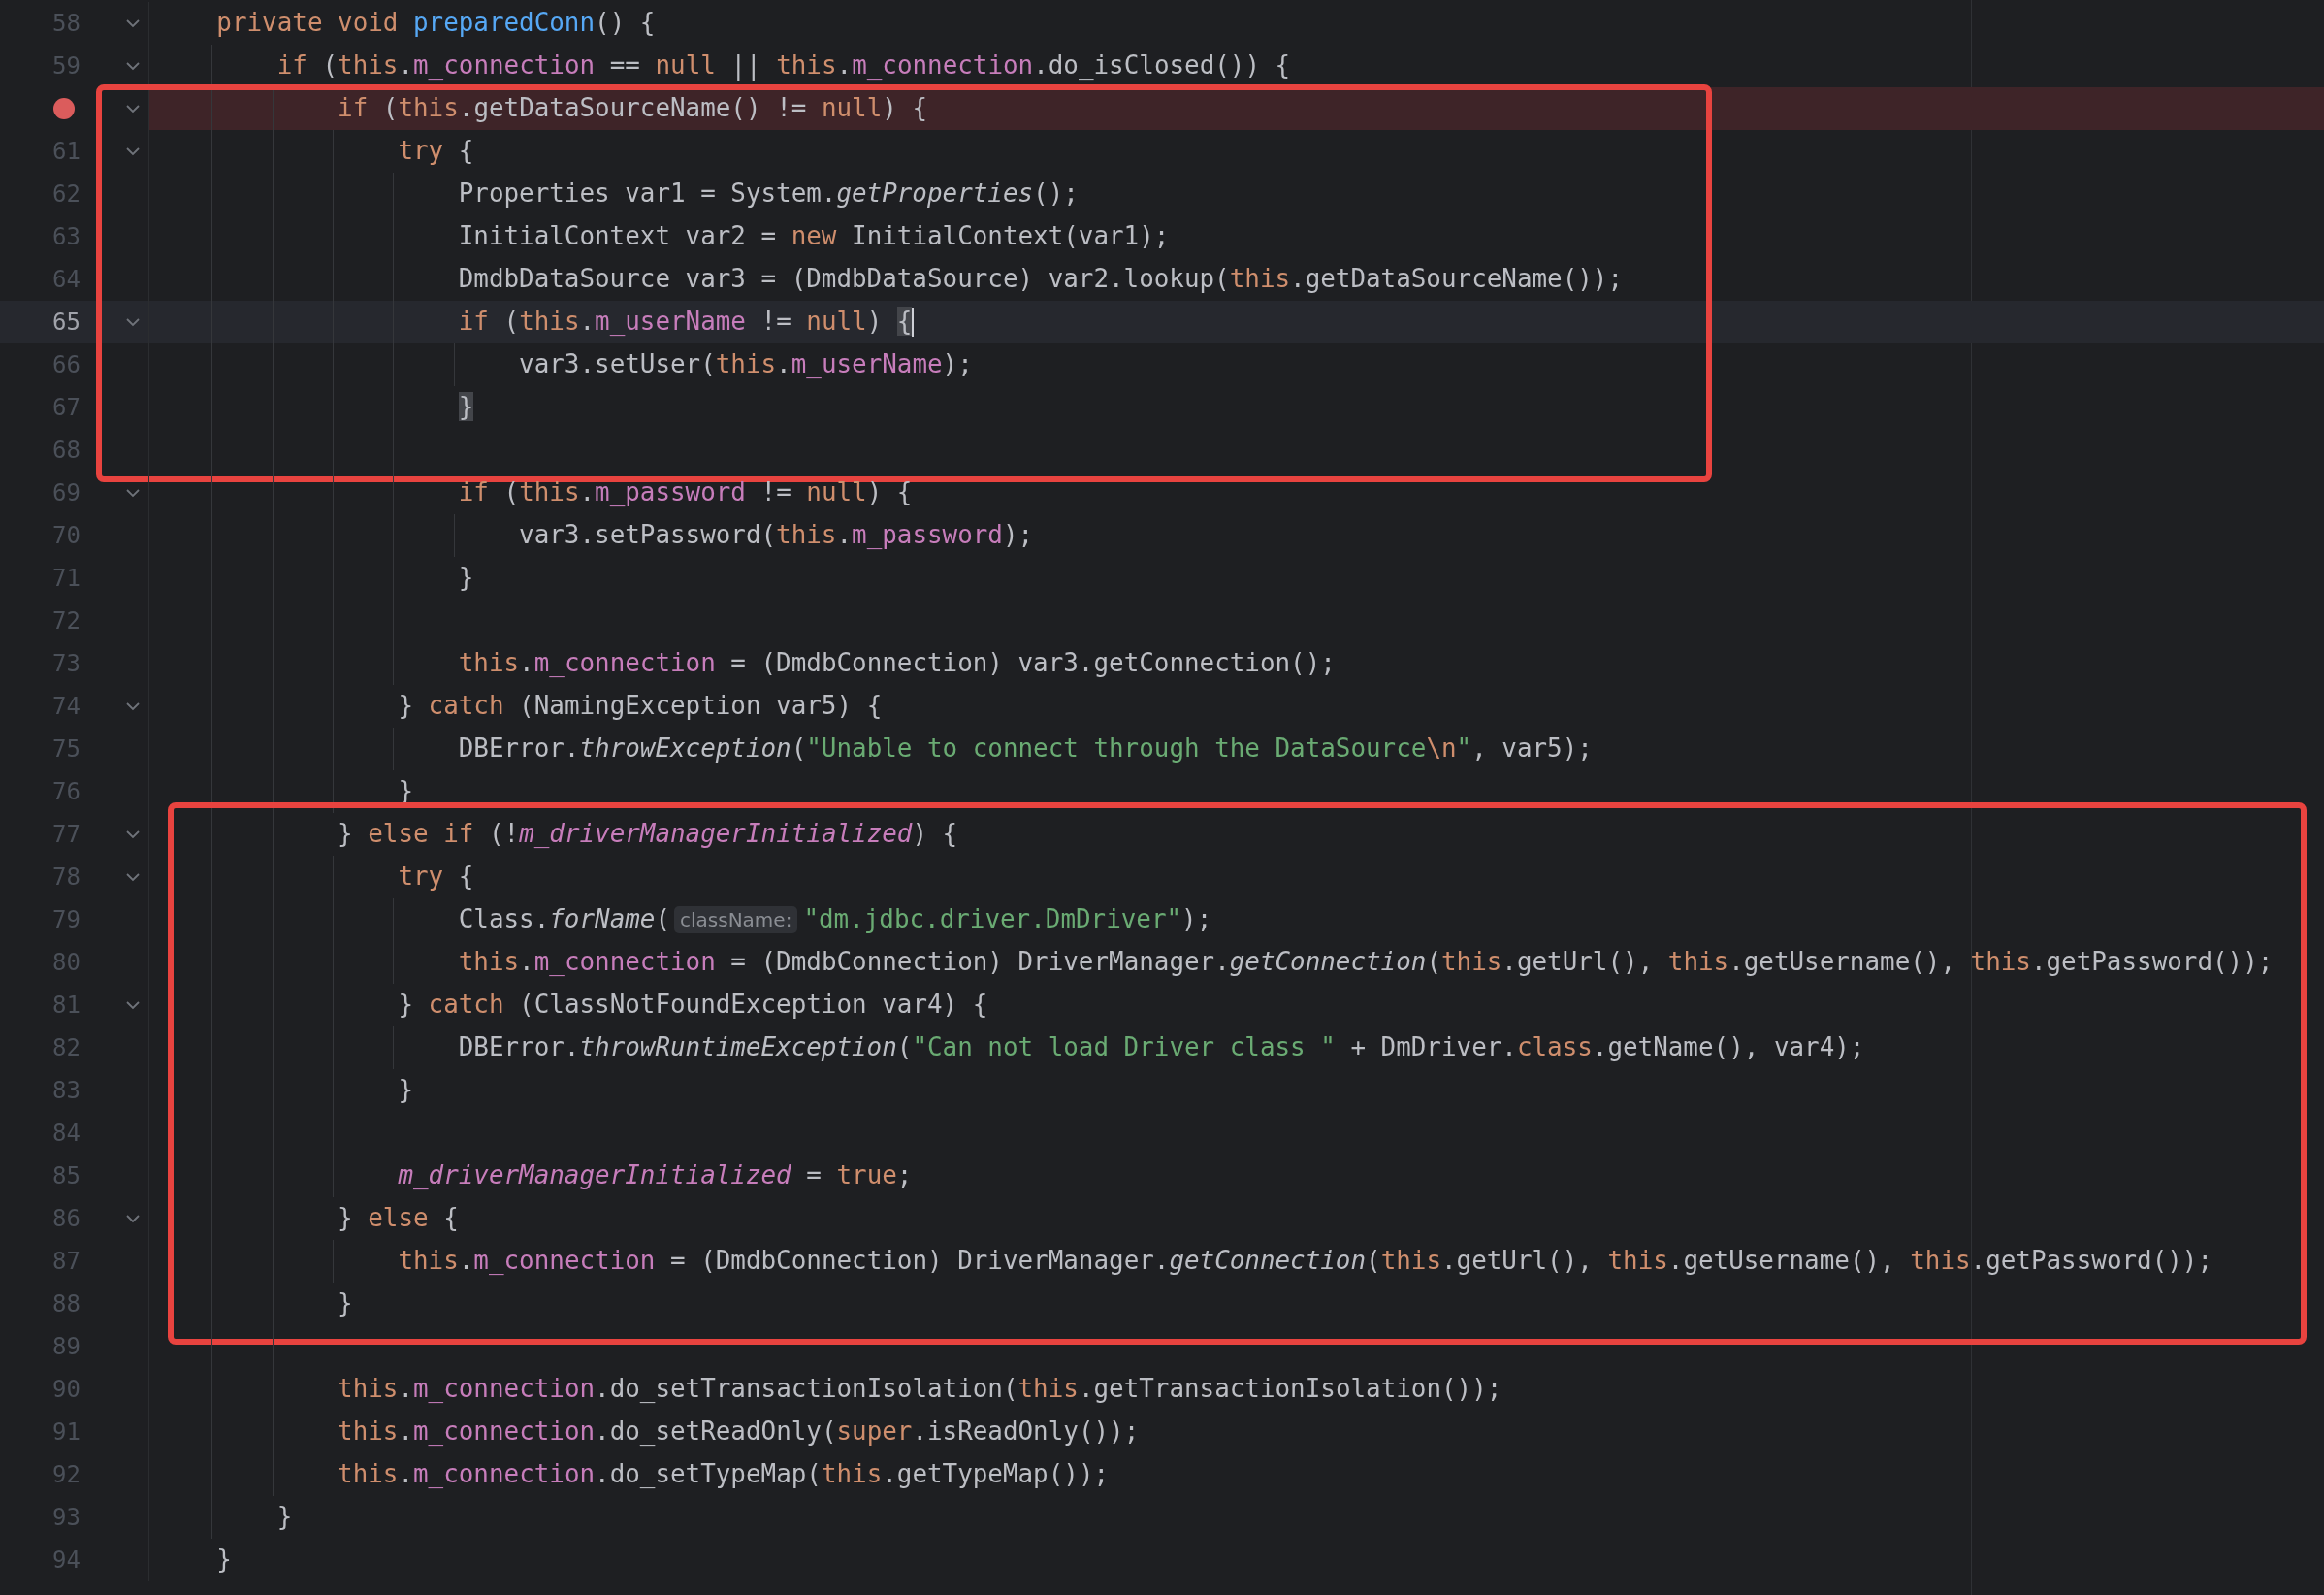  Describe the element at coordinates (1040, 279) in the screenshot. I see `code-text: DmdbDataSource var3 = (DmdbDataSource) var2.lookup(this.getDataSourceName());` at that location.